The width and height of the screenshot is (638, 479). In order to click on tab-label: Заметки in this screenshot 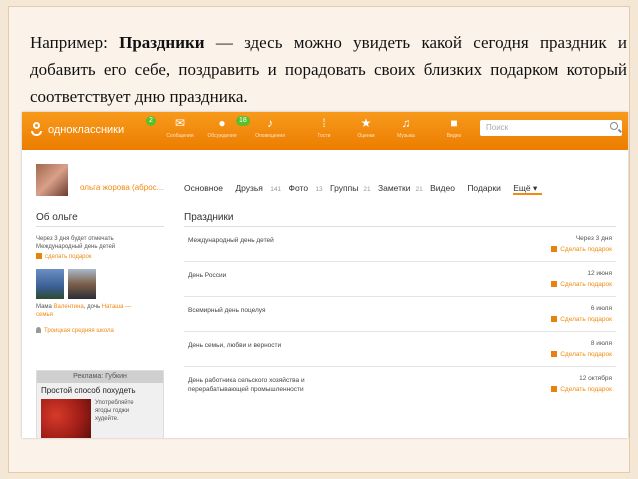, I will do `click(394, 188)`.